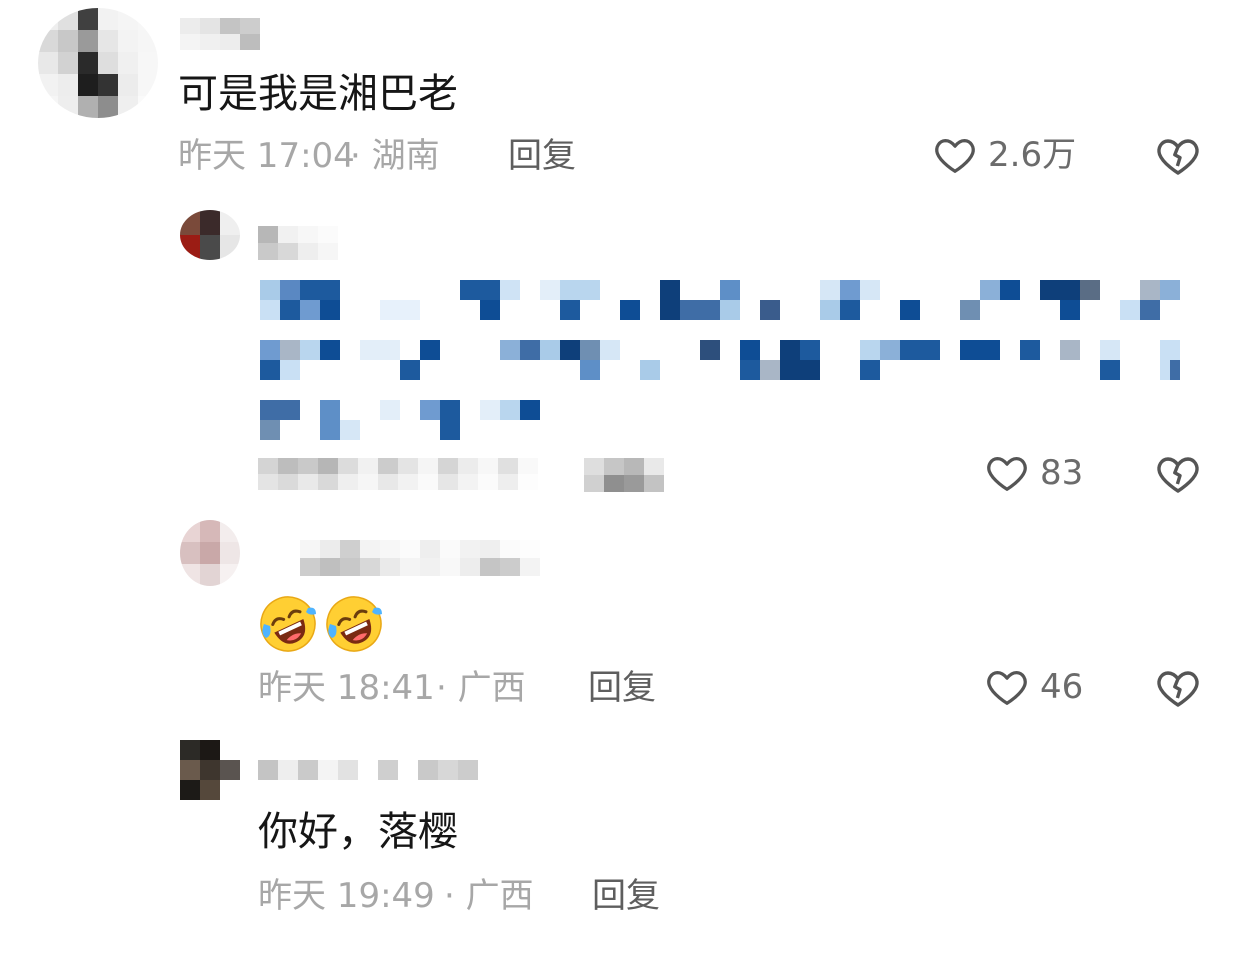  What do you see at coordinates (1033, 473) in the screenshot?
I see `like-button: 83` at bounding box center [1033, 473].